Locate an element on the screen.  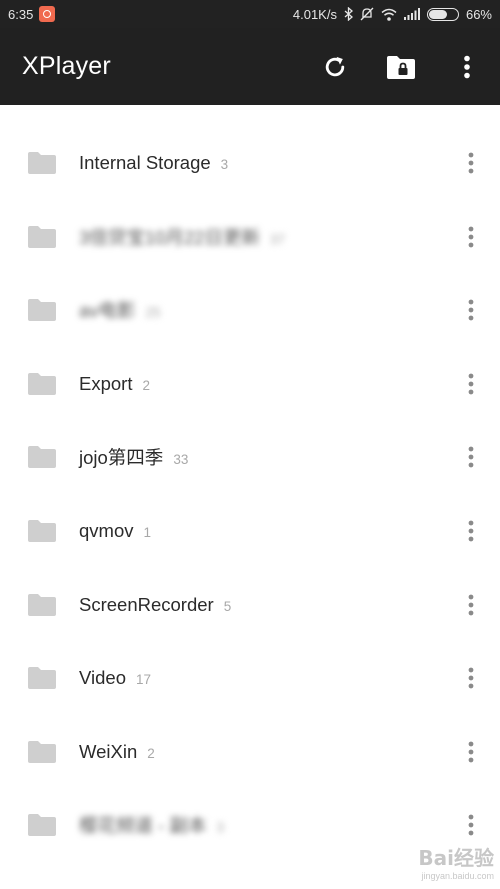
app-bar-actions is located at coordinates (401, 66).